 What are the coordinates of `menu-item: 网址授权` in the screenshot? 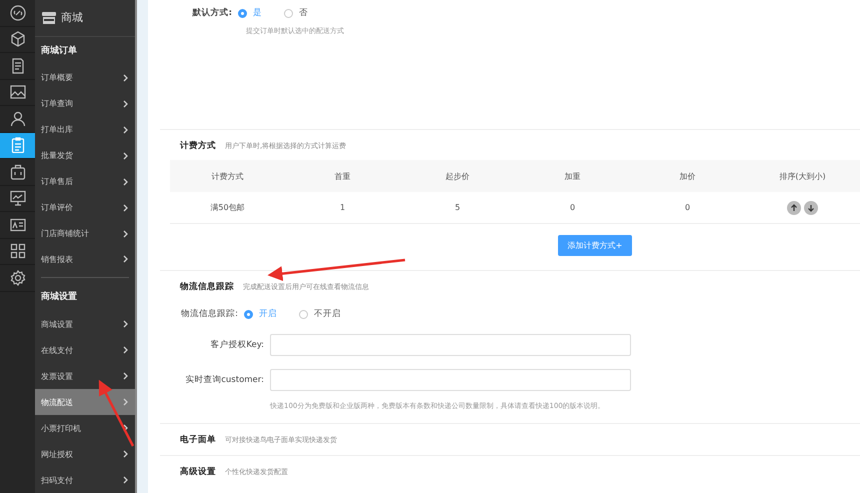 It's located at (85, 454).